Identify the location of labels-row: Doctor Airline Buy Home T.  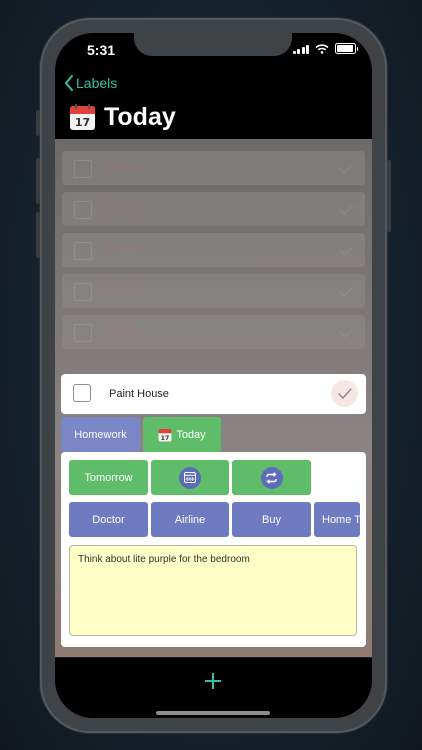
(214, 519).